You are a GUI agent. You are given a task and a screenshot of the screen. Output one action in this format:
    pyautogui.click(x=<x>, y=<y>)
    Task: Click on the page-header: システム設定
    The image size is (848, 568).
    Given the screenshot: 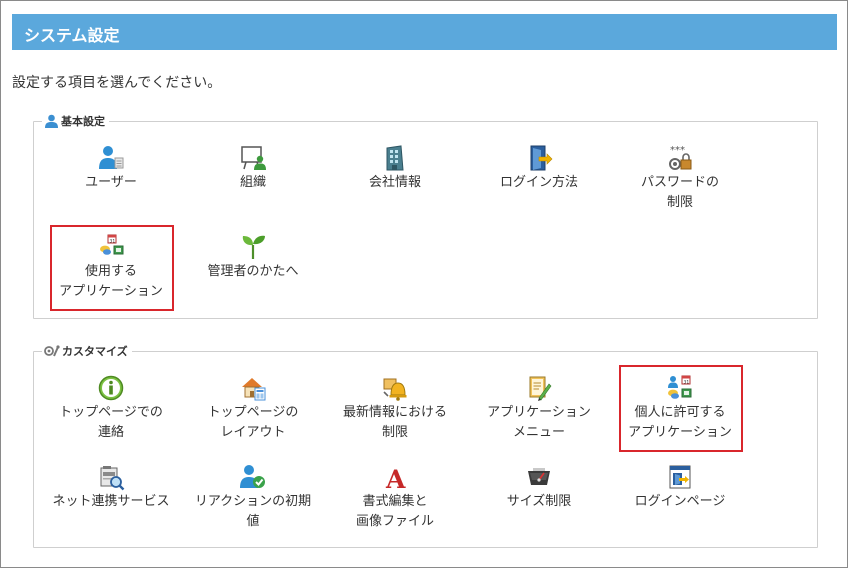 What is the action you would take?
    pyautogui.click(x=424, y=32)
    